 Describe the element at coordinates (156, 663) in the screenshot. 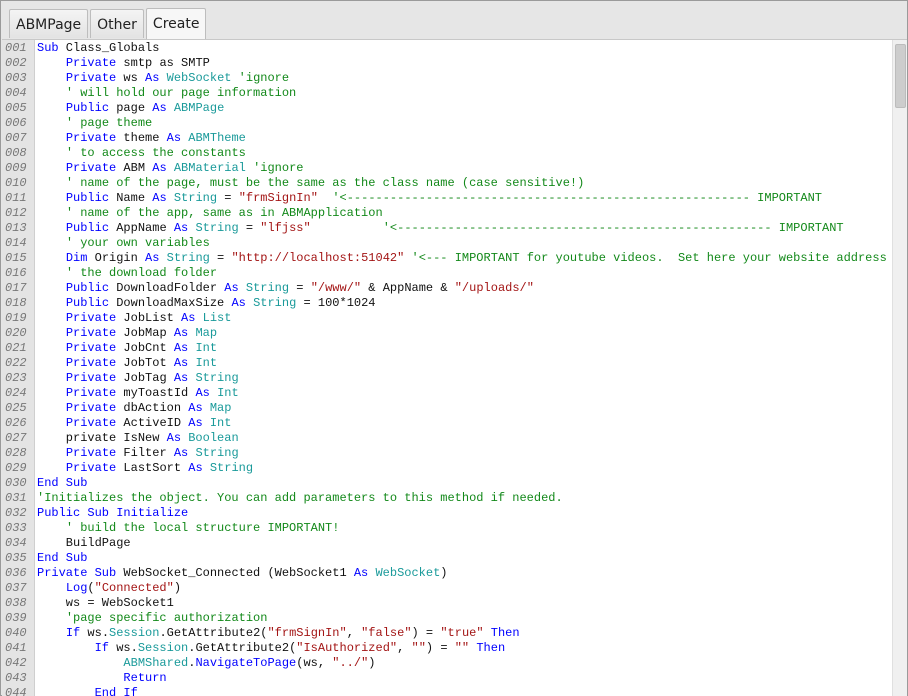

I see `type-token: ABMShared` at that location.